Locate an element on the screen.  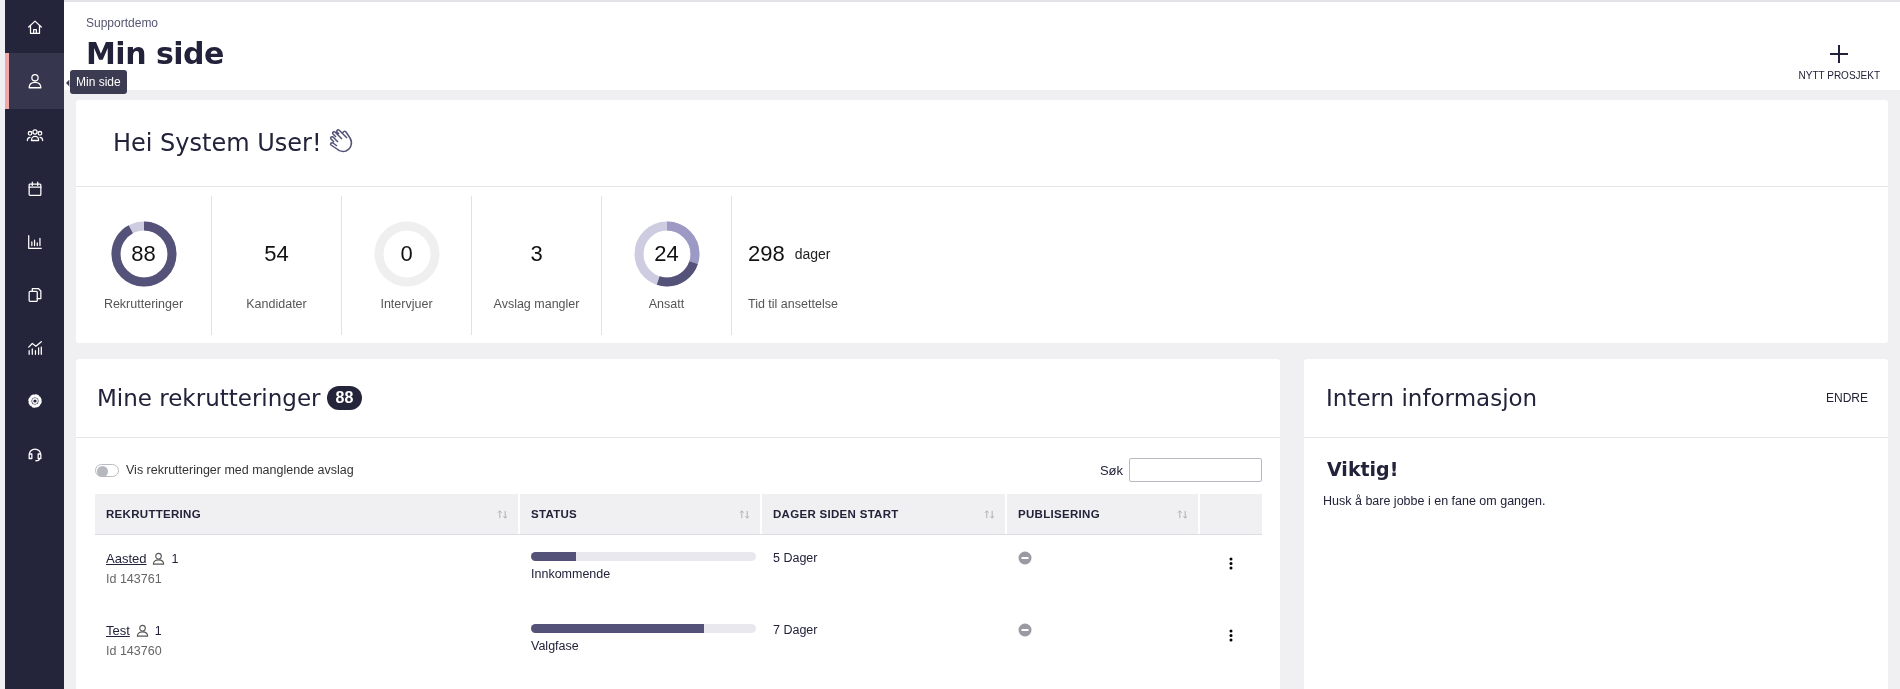
column-header: STATUS is located at coordinates (641, 514).